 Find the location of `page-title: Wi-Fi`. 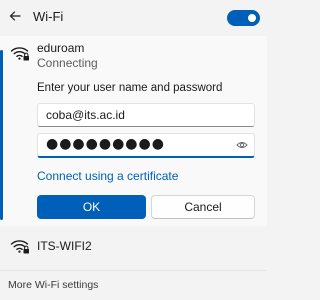

page-title: Wi-Fi is located at coordinates (48, 16).